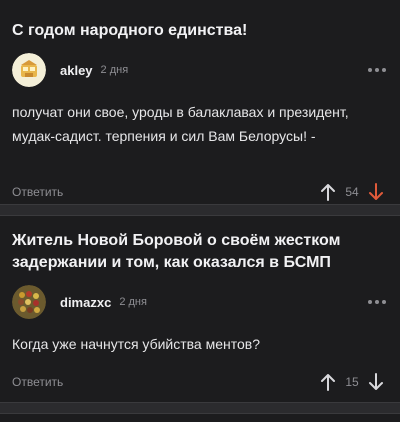  I want to click on vote-score: 15, so click(352, 382).